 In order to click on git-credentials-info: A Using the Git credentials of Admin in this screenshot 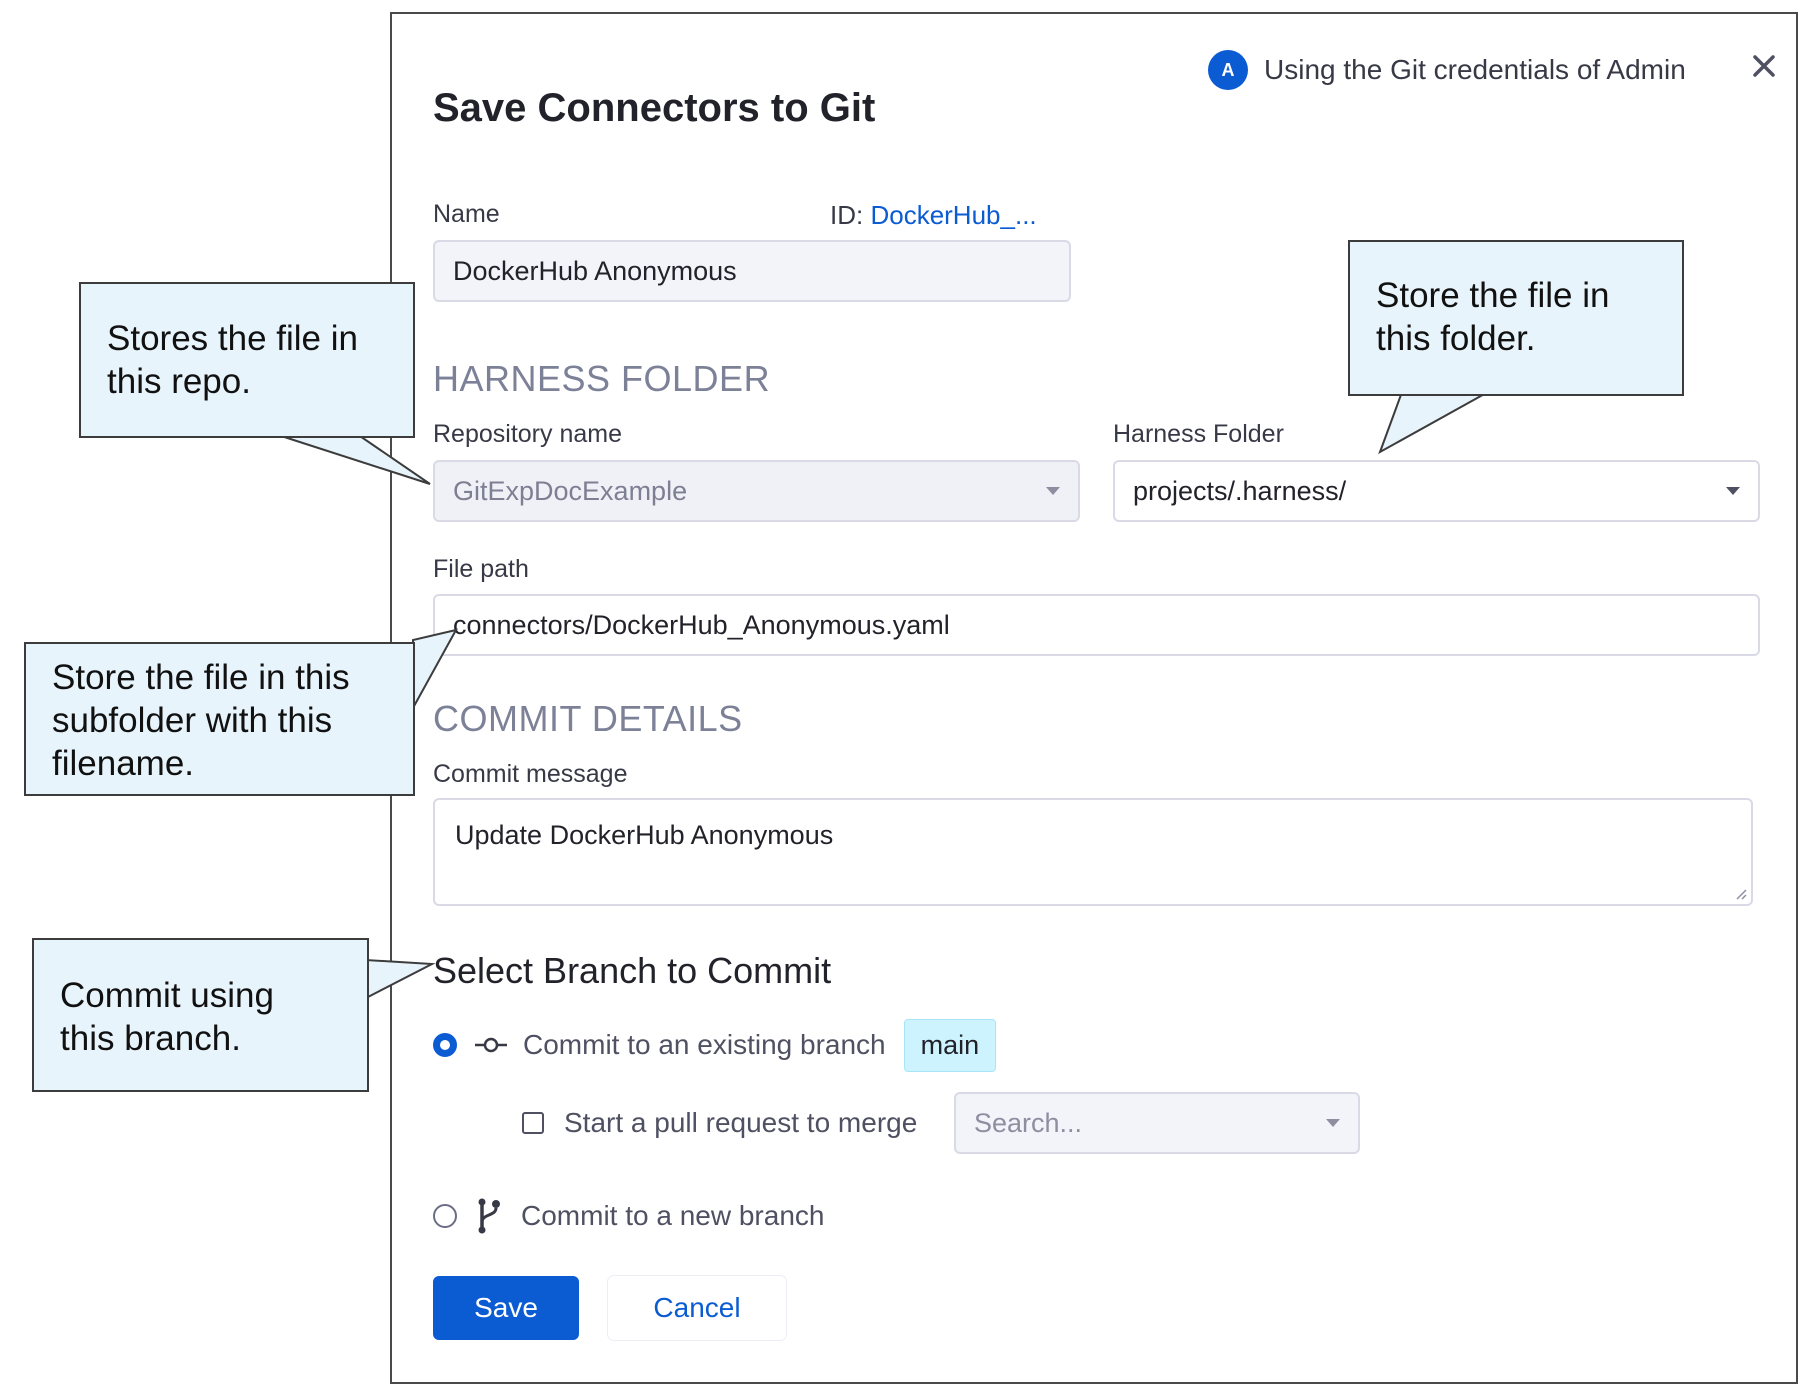, I will do `click(1447, 70)`.